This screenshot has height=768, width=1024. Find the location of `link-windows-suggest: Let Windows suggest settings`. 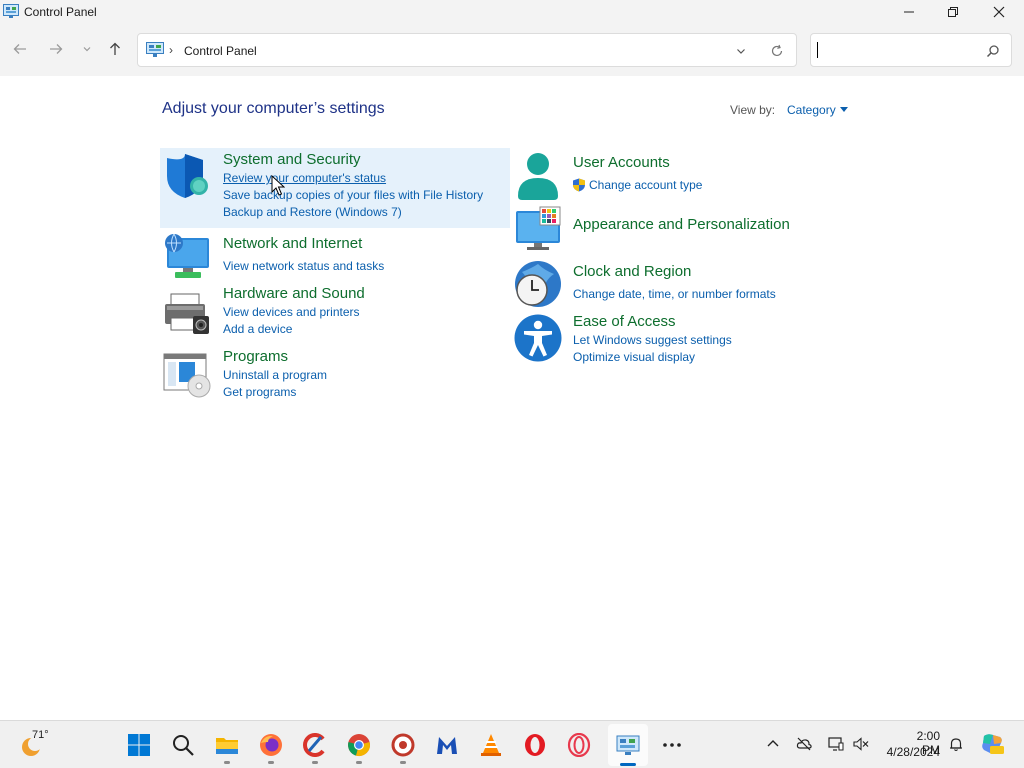

link-windows-suggest: Let Windows suggest settings is located at coordinates (652, 340).